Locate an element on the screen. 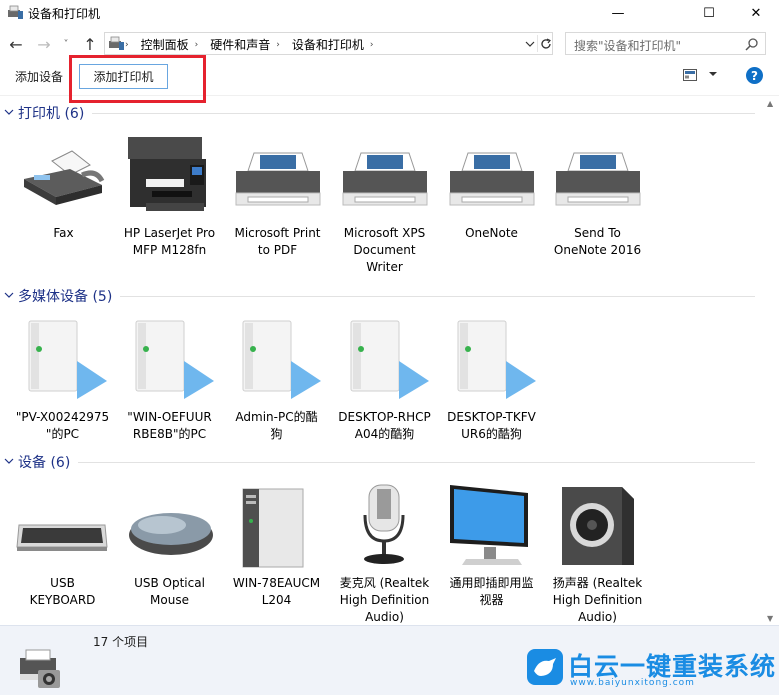 The image size is (779, 695). vertical-scrollbar: ▲ ▼ is located at coordinates (771, 361).